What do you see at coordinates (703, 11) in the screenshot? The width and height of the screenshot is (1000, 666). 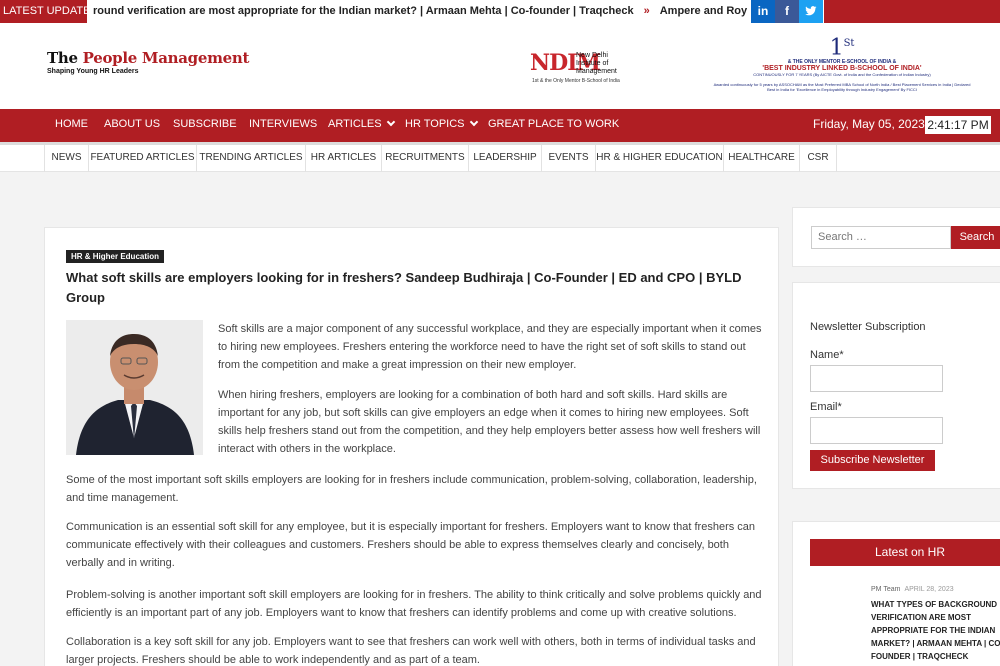 I see `ticker-item: Ampere and Royal Challenger Bangal` at bounding box center [703, 11].